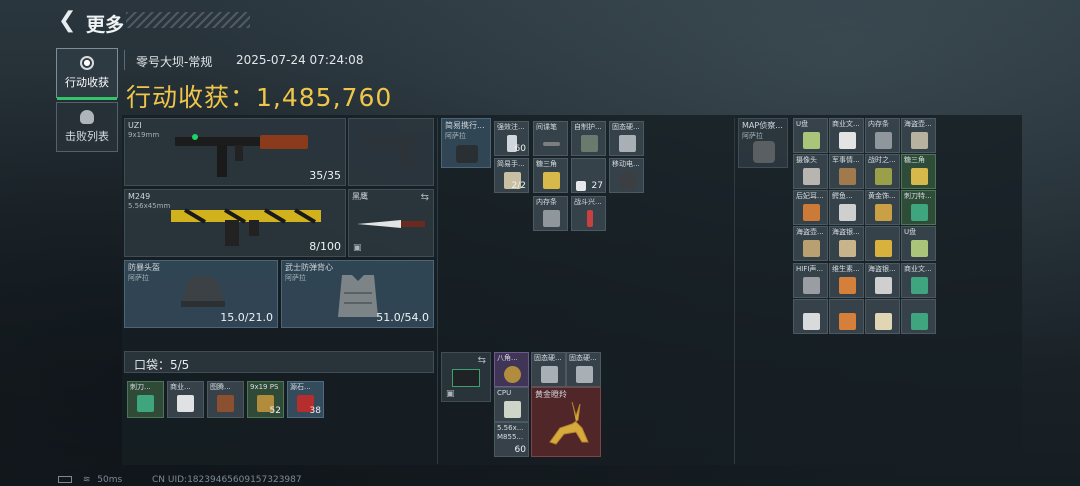 The width and height of the screenshot is (1080, 486). What do you see at coordinates (86, 480) in the screenshot?
I see `wifi-icon: ≋` at bounding box center [86, 480].